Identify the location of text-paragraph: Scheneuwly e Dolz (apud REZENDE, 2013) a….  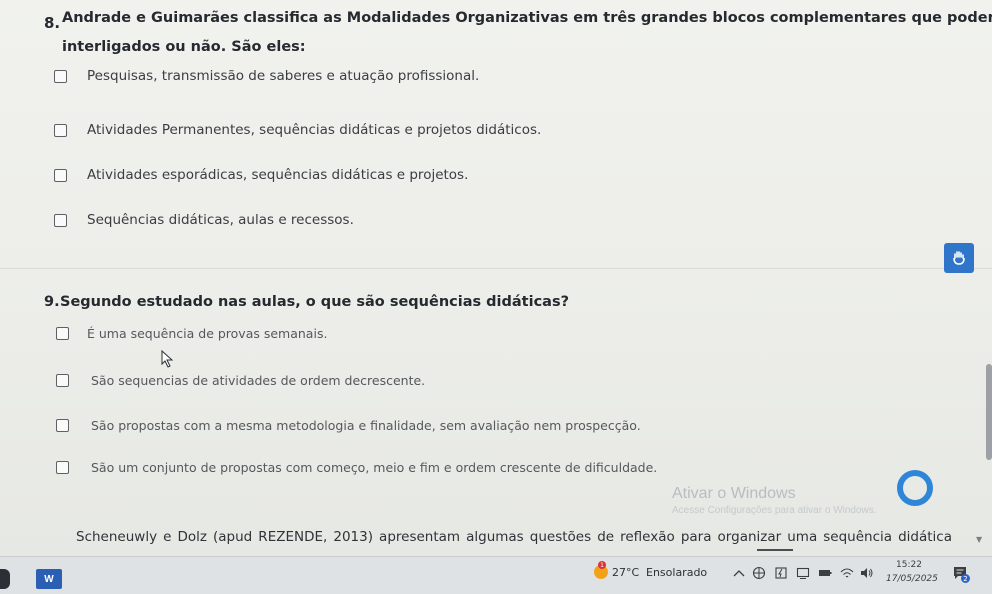
(514, 537).